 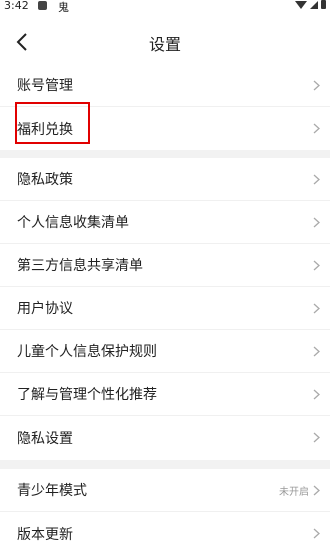 What do you see at coordinates (73, 223) in the screenshot?
I see `row-label: 个人信息收集清单` at bounding box center [73, 223].